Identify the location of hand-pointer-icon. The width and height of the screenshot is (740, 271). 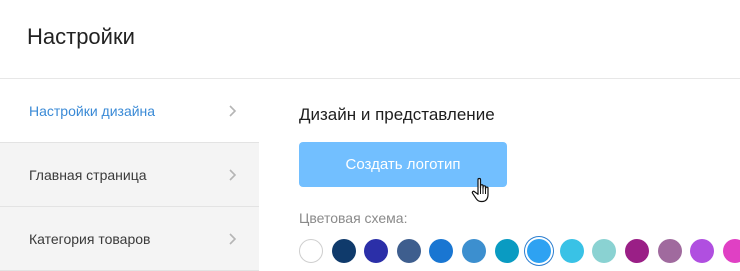
(480, 190).